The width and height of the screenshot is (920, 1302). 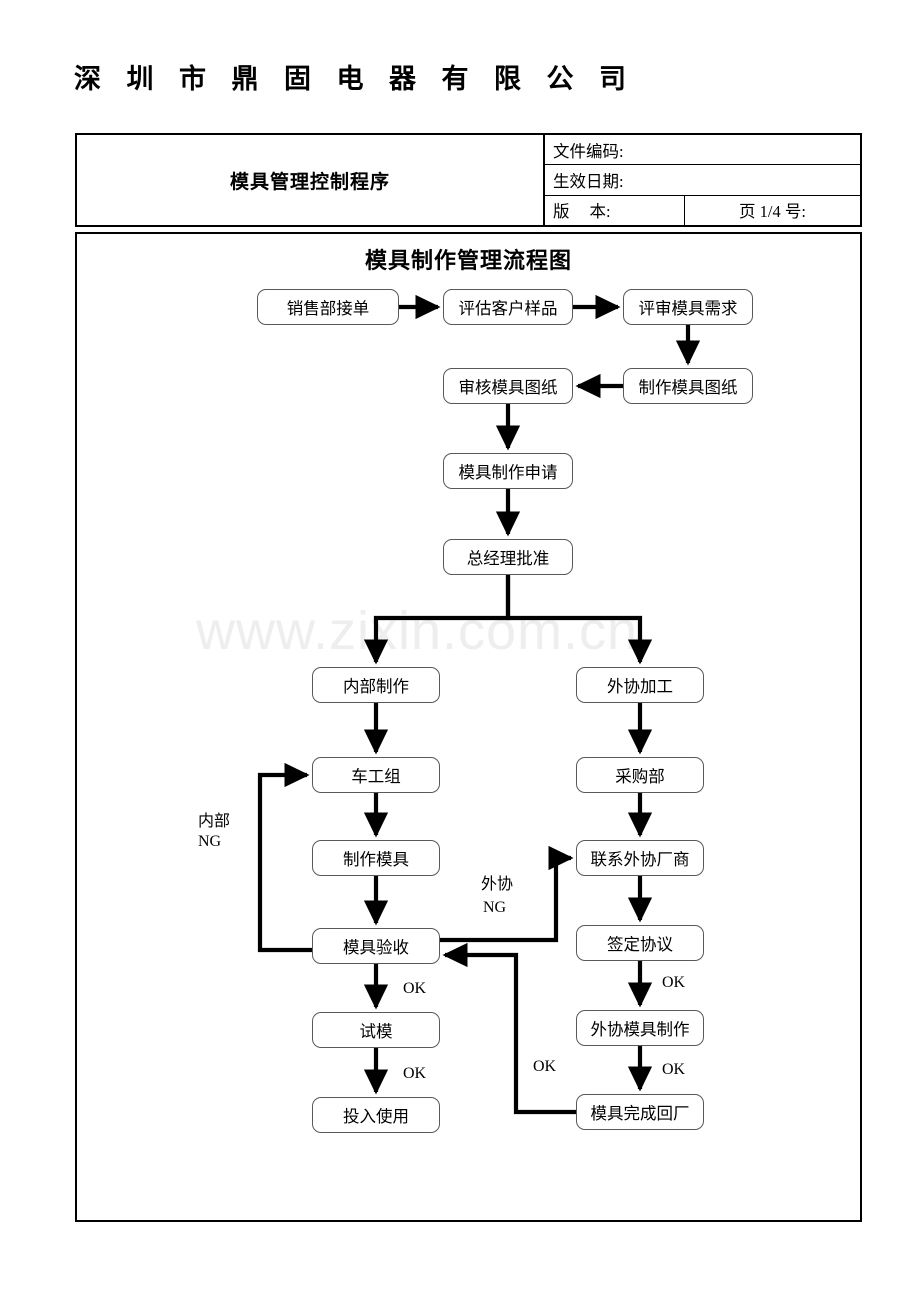 I want to click on flow-node-label: 采购部, so click(x=640, y=776).